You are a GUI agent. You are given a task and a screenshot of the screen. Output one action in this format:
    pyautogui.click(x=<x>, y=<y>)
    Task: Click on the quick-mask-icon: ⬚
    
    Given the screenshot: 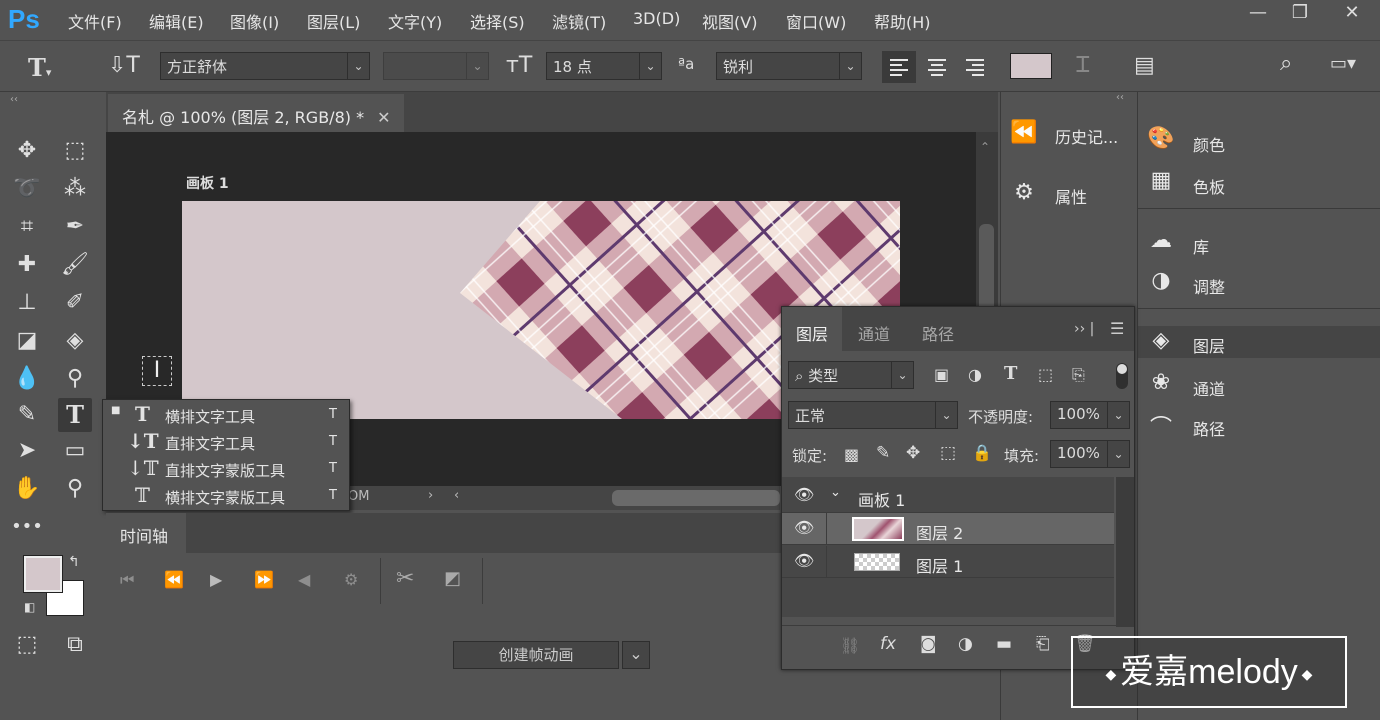 What is the action you would take?
    pyautogui.click(x=27, y=645)
    